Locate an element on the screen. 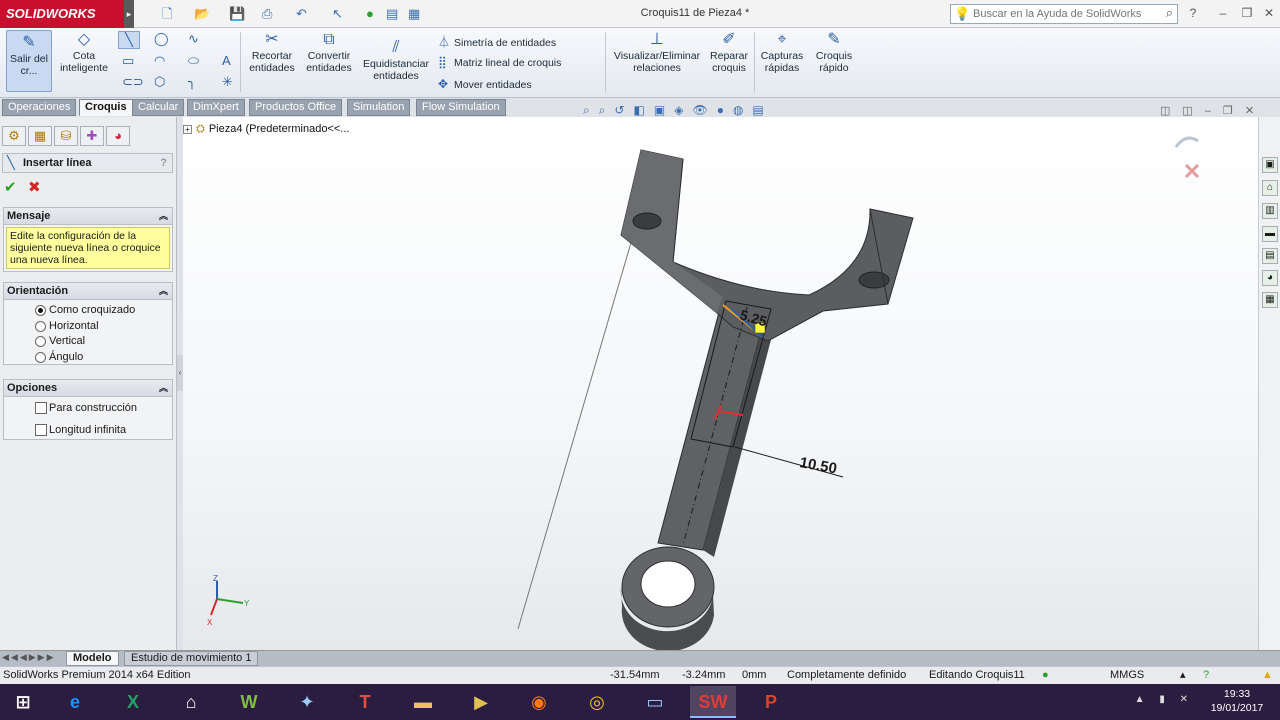 This screenshot has width=1280, height=720. mirror-entities-command: ⏃ Simetría de entidades is located at coordinates (497, 41).